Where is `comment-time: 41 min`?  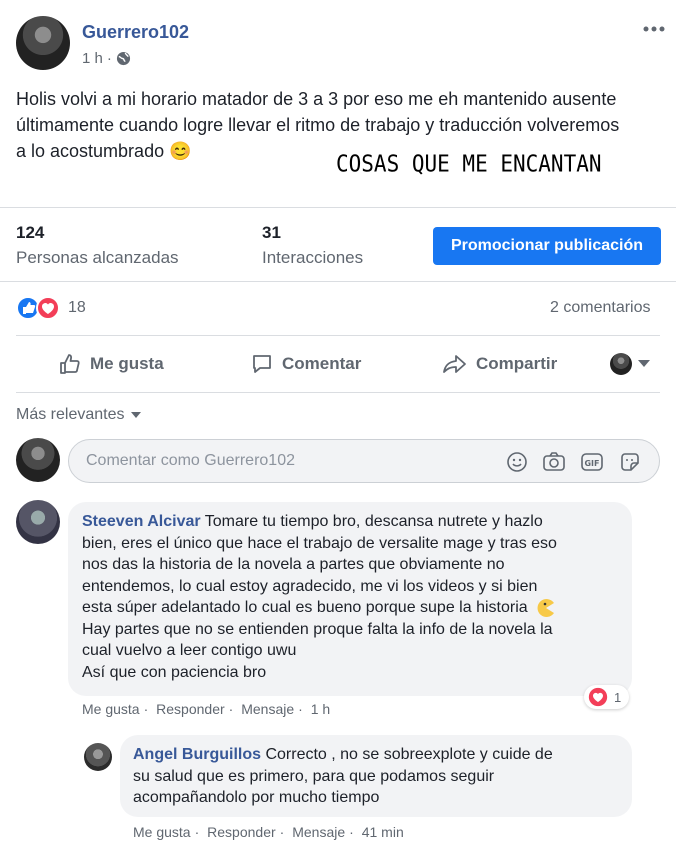
comment-time: 41 min is located at coordinates (383, 832).